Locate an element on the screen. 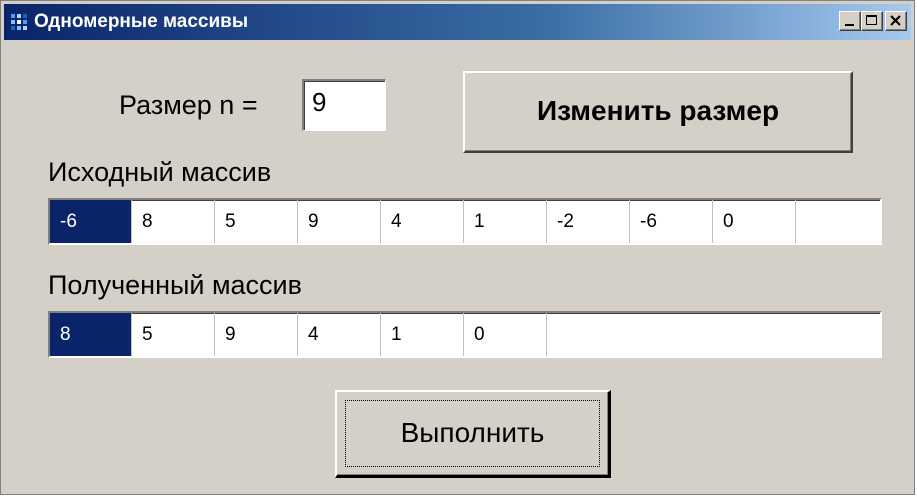  minimize-button is located at coordinates (850, 21).